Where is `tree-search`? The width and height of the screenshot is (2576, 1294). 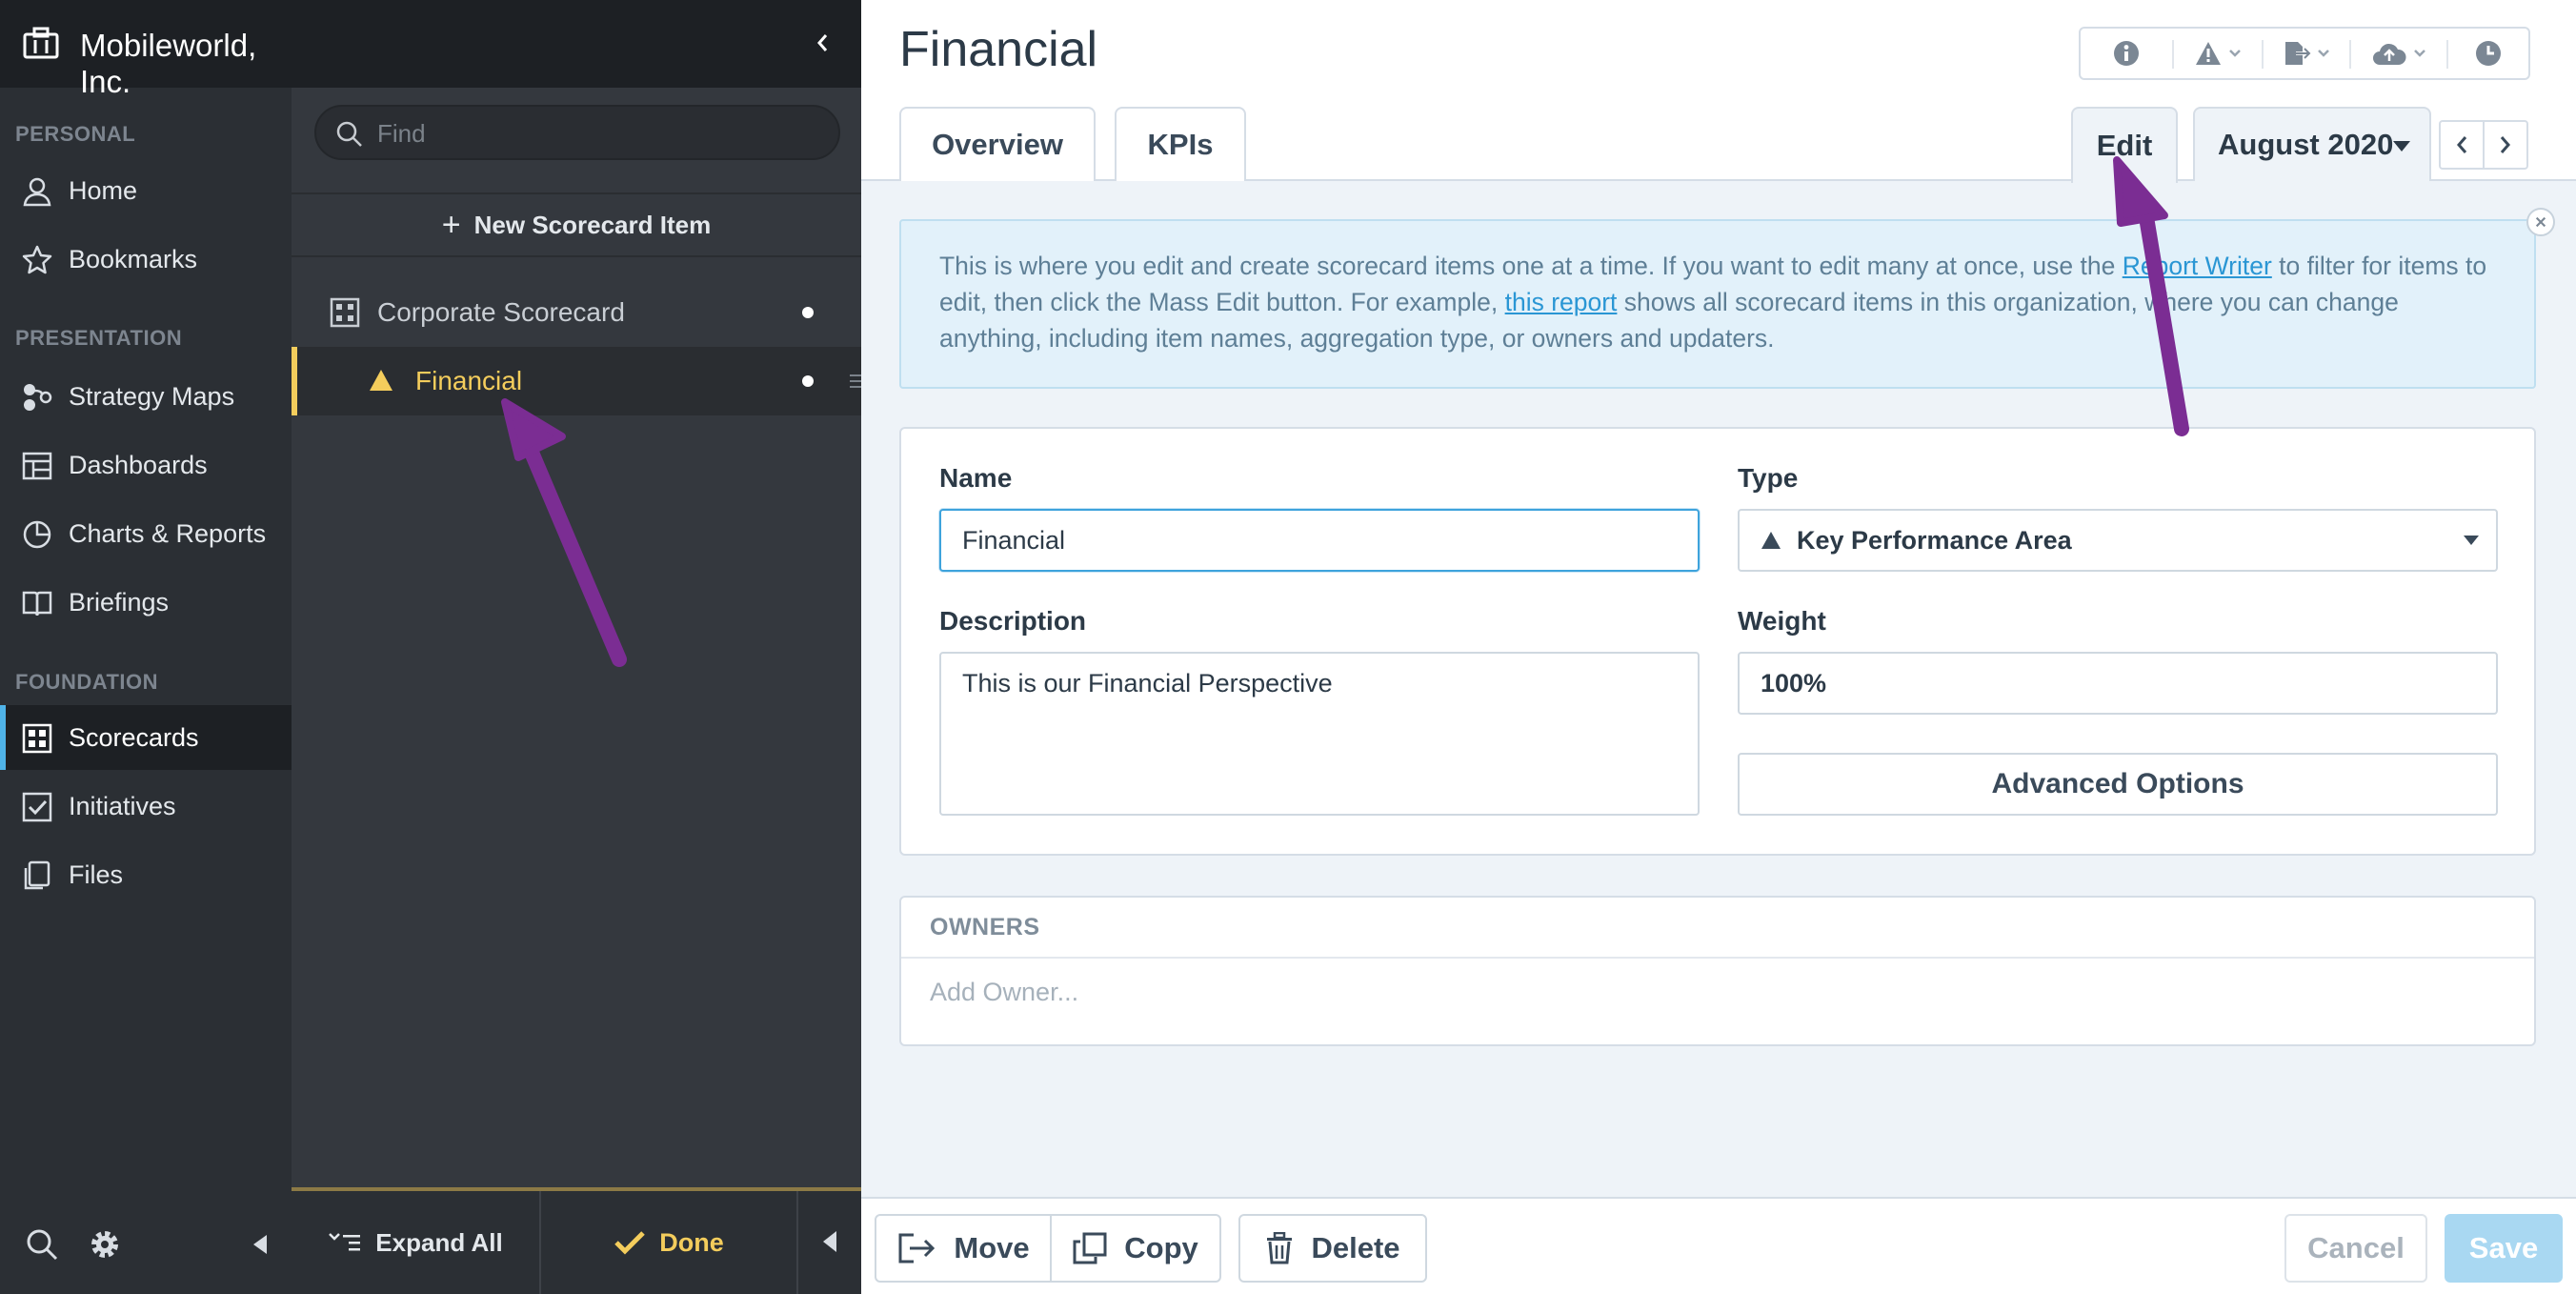 tree-search is located at coordinates (577, 132).